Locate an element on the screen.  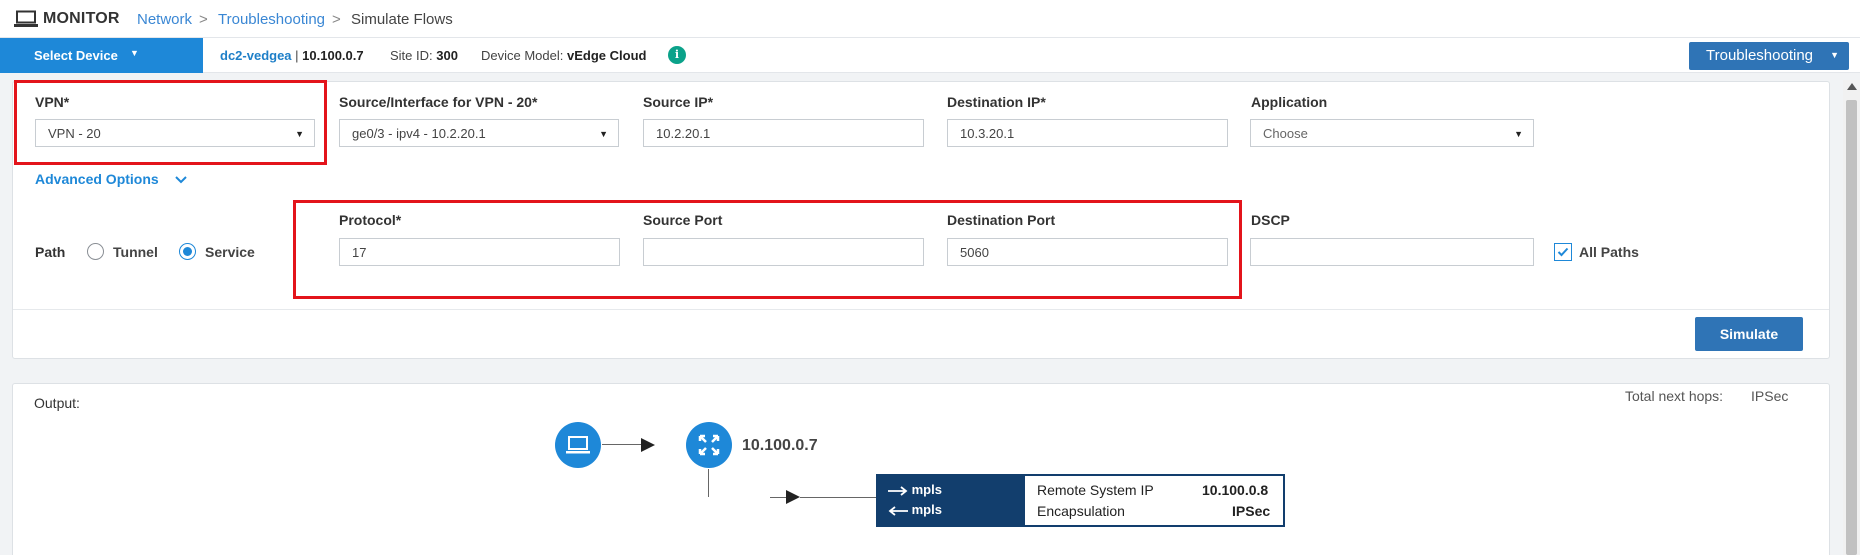
arrow-left-icon is located at coordinates (898, 510).